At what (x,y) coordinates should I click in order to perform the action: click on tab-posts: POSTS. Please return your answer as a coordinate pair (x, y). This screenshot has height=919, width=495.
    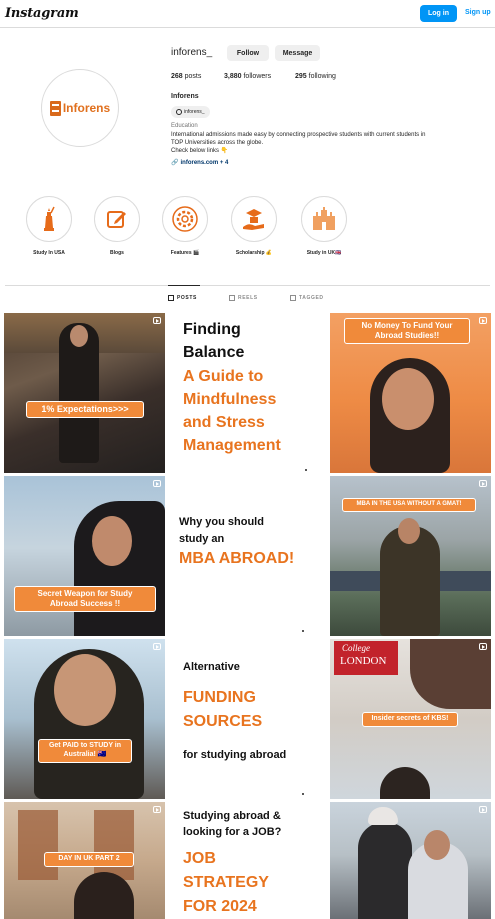
    Looking at the image, I should click on (182, 298).